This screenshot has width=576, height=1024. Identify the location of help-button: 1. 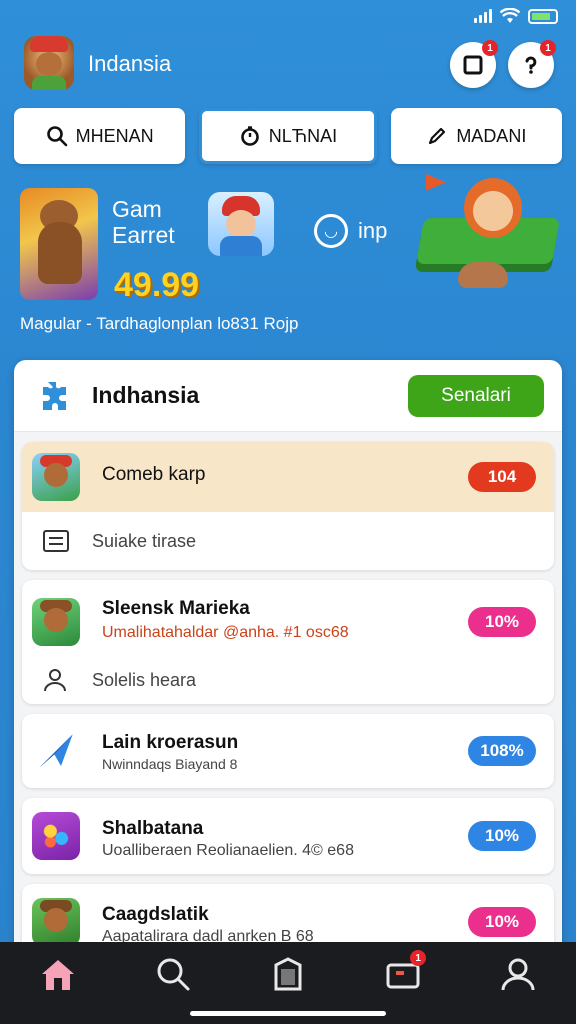
(532, 64).